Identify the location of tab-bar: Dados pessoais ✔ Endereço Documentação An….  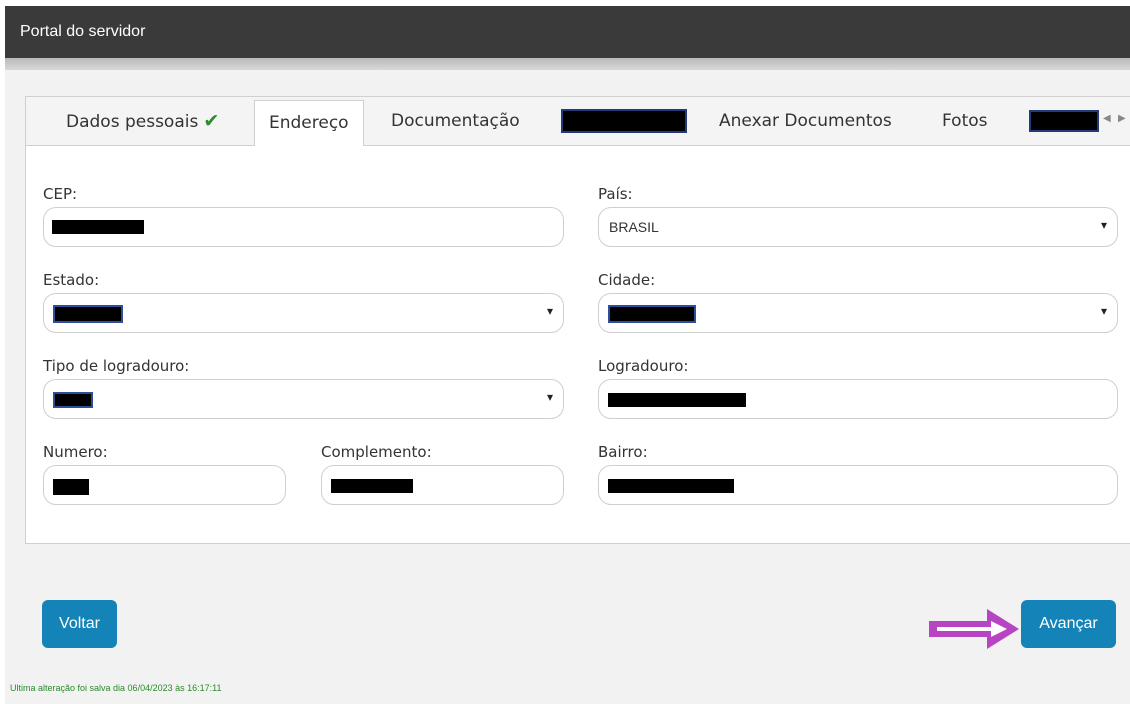
(578, 121).